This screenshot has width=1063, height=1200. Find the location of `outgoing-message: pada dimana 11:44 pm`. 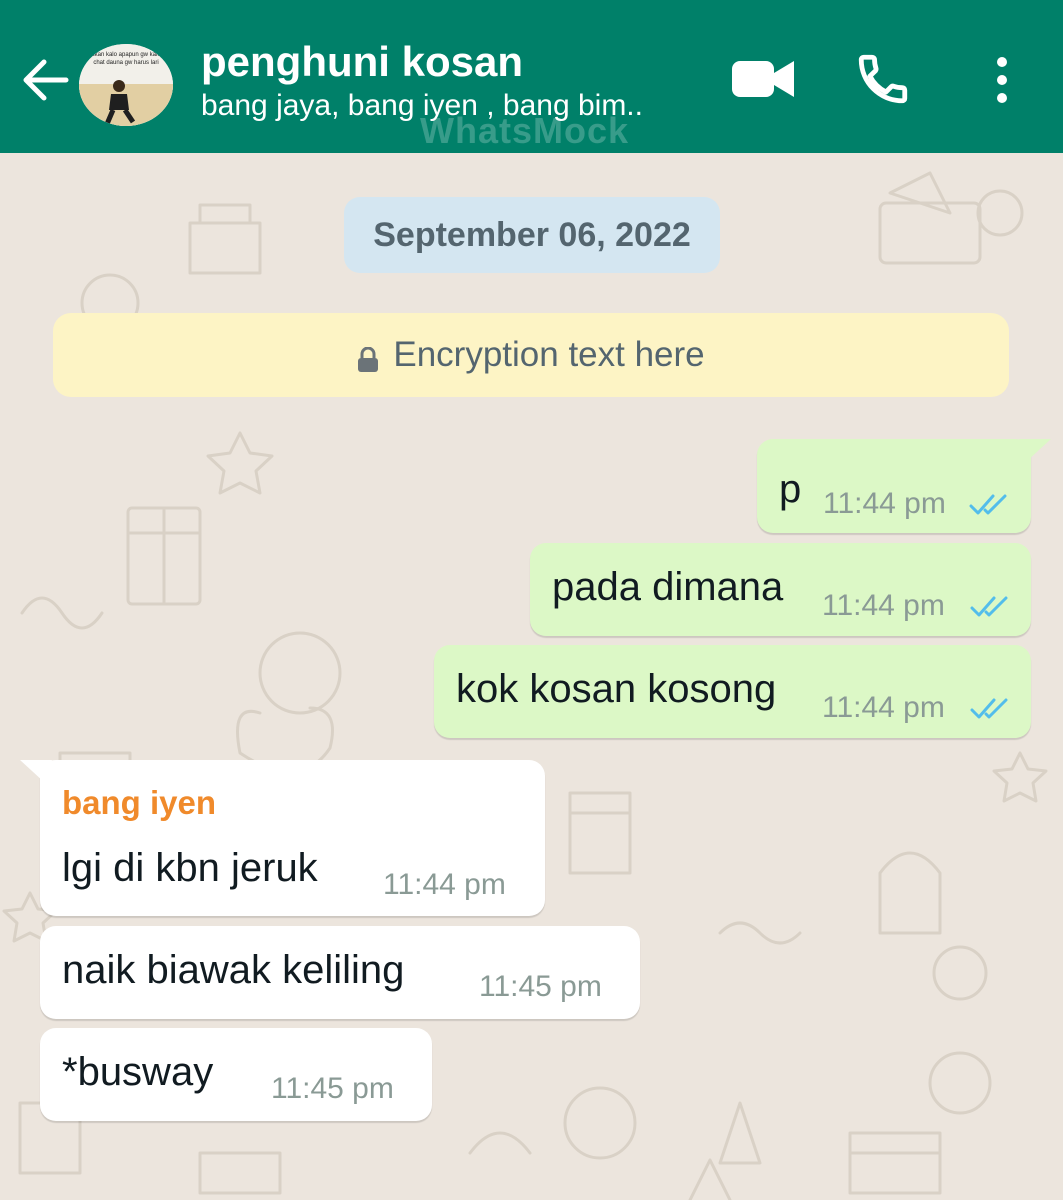

outgoing-message: pada dimana 11:44 pm is located at coordinates (780, 589).